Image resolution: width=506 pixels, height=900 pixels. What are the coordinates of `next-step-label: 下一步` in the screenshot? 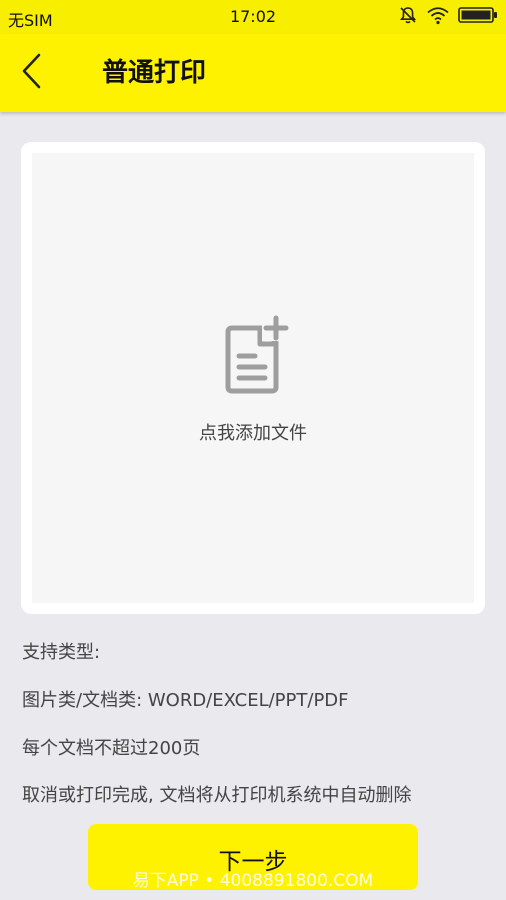 It's located at (253, 862).